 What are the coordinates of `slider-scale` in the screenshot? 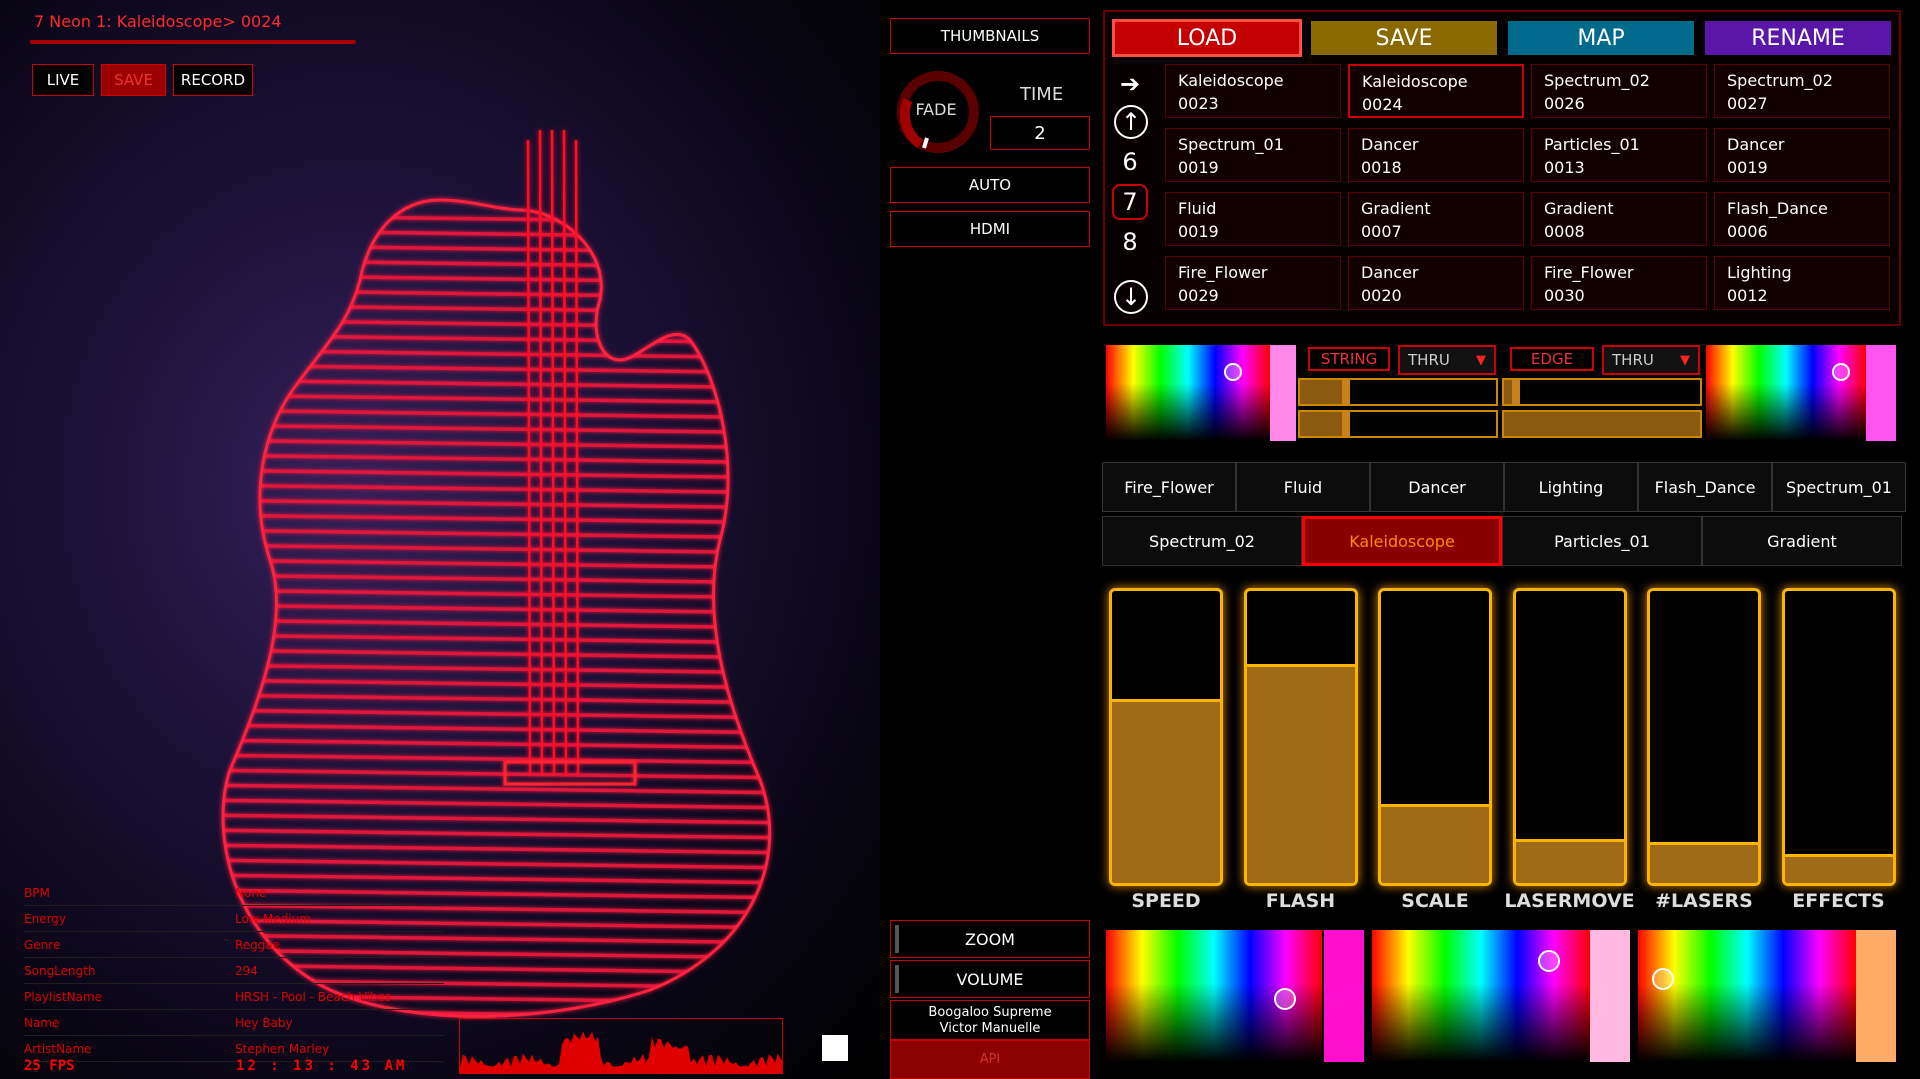 It's located at (1435, 737).